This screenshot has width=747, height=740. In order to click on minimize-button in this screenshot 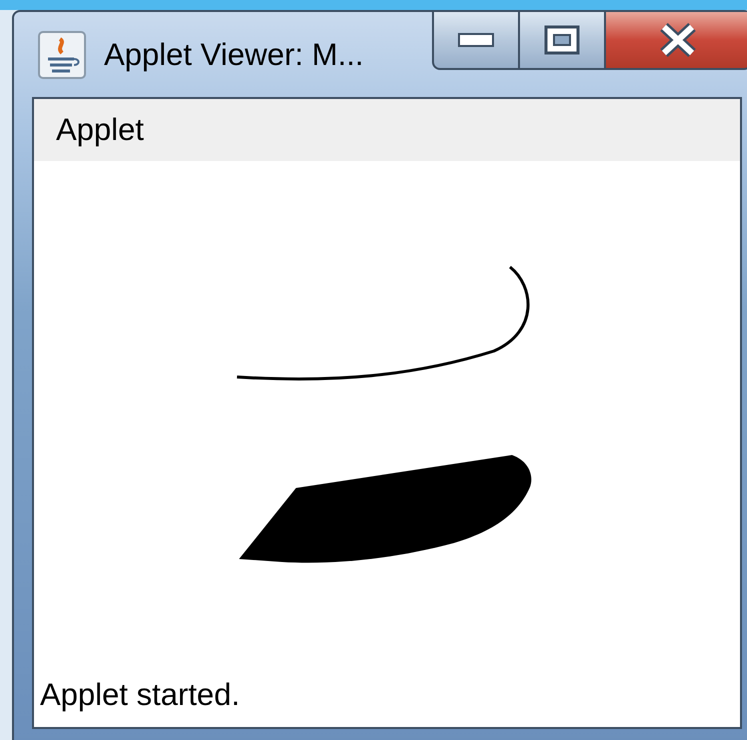, I will do `click(476, 41)`.